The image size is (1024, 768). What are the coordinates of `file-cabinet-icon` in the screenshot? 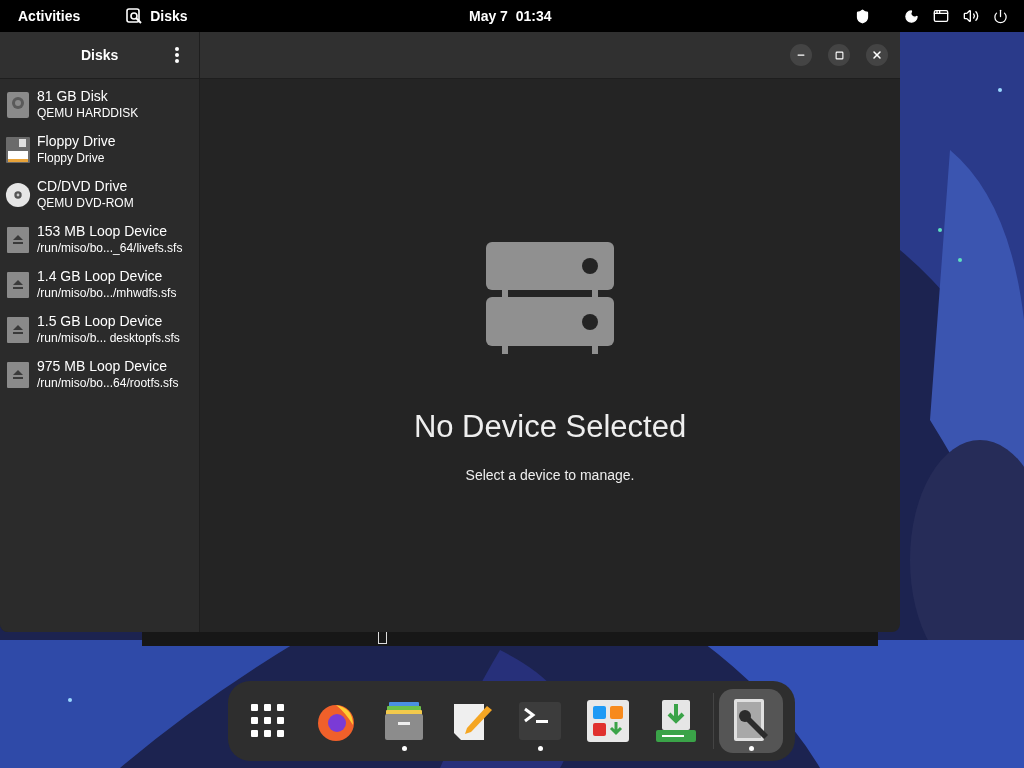 It's located at (404, 721).